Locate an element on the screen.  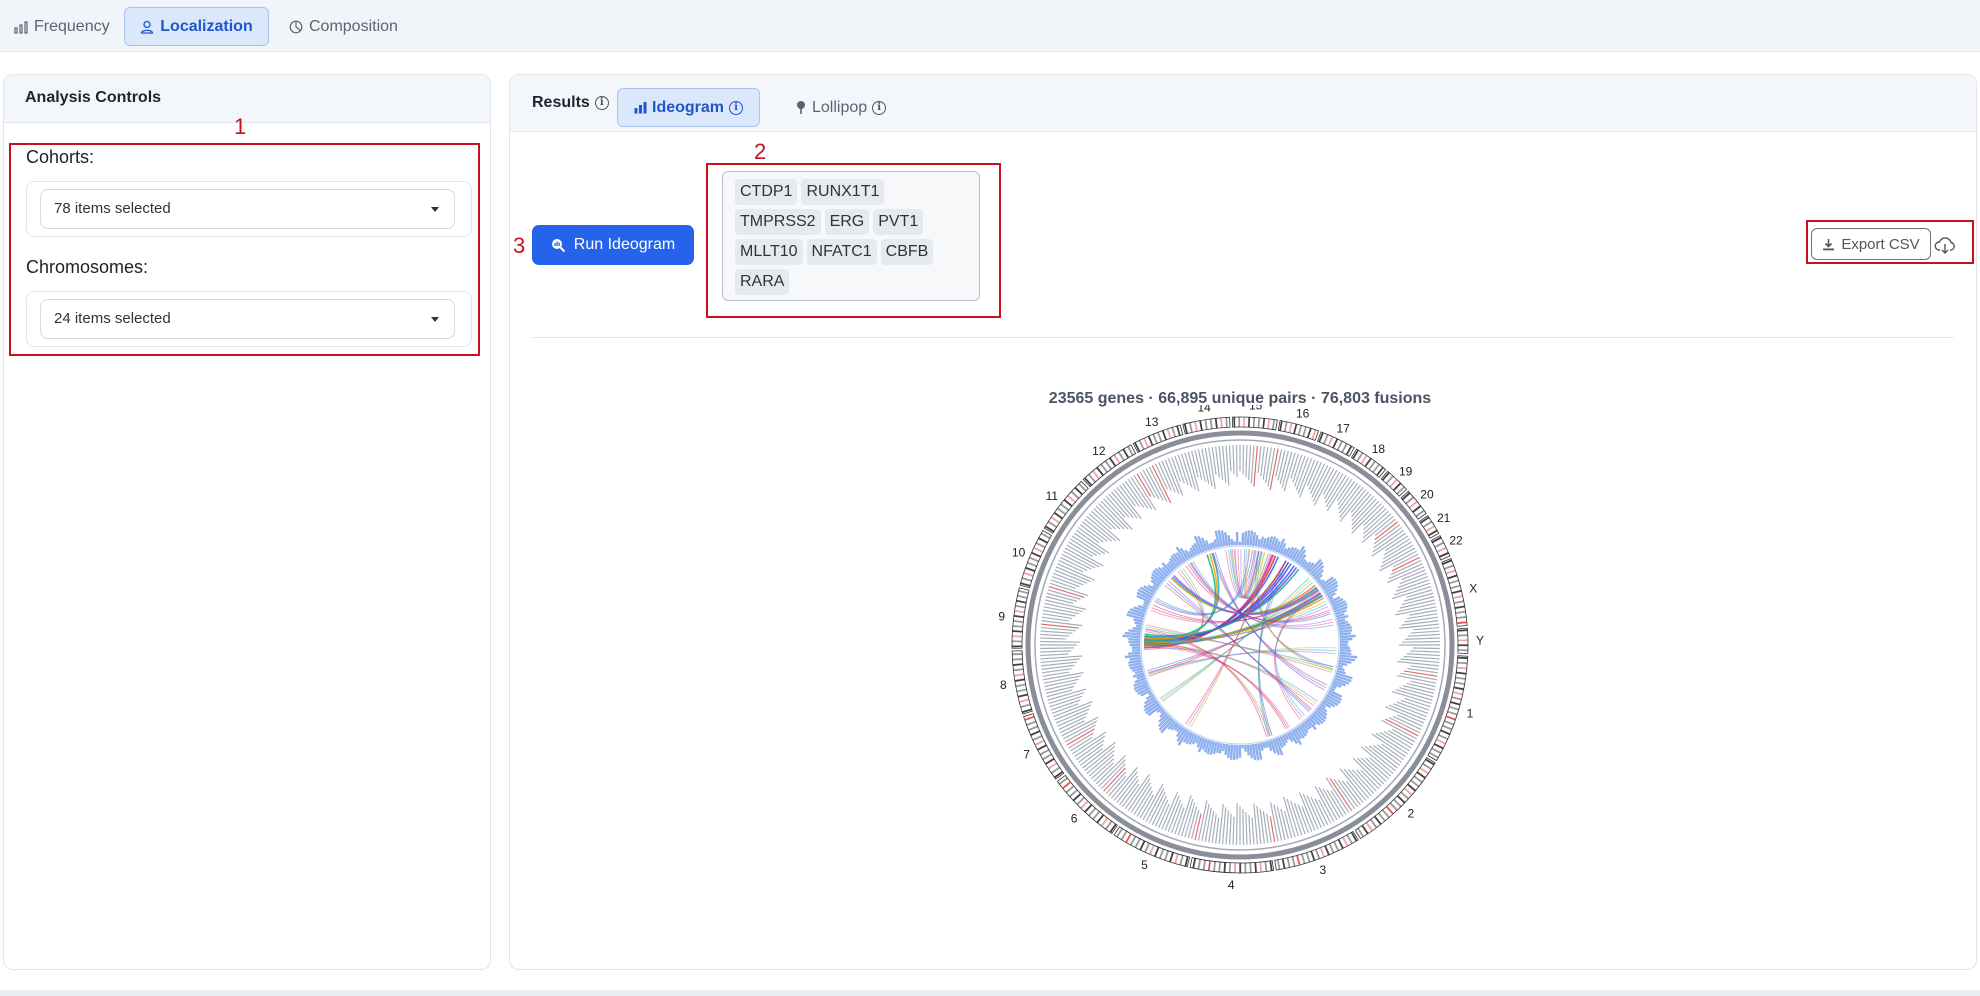
chromosome-label: 22 is located at coordinates (1456, 541).